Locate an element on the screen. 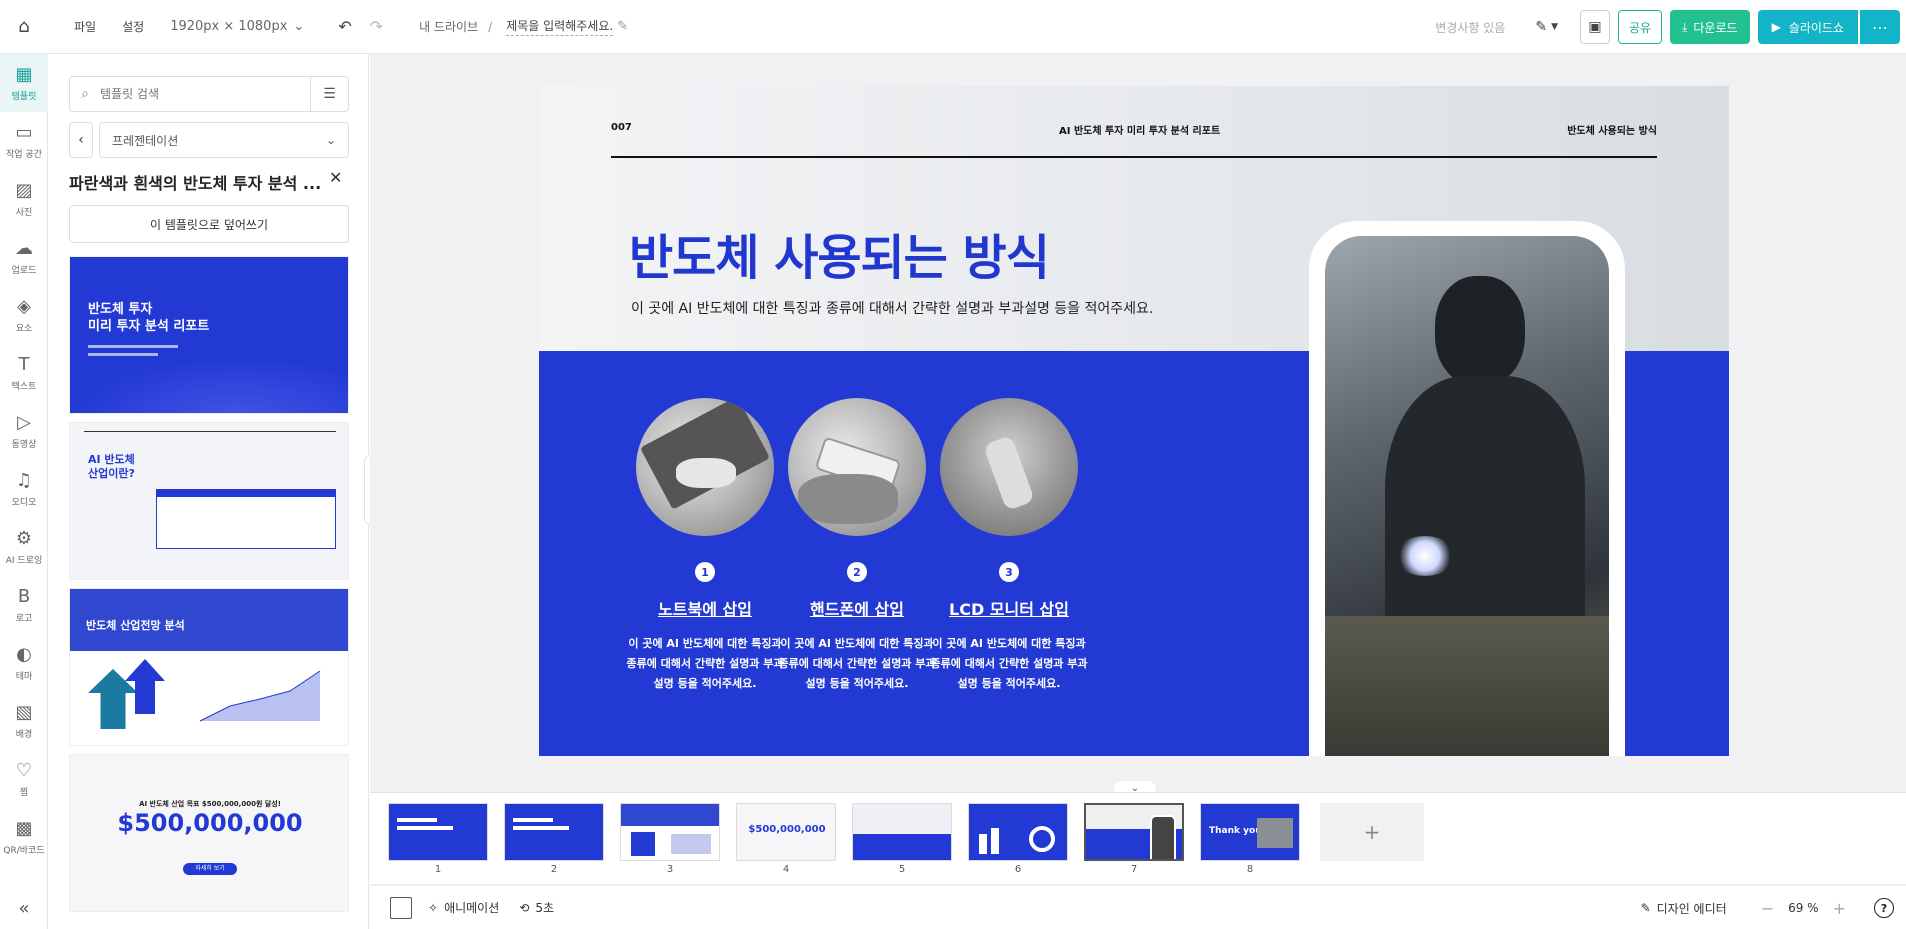  rail-item-upload: ☁ 업로드 is located at coordinates (24, 257).